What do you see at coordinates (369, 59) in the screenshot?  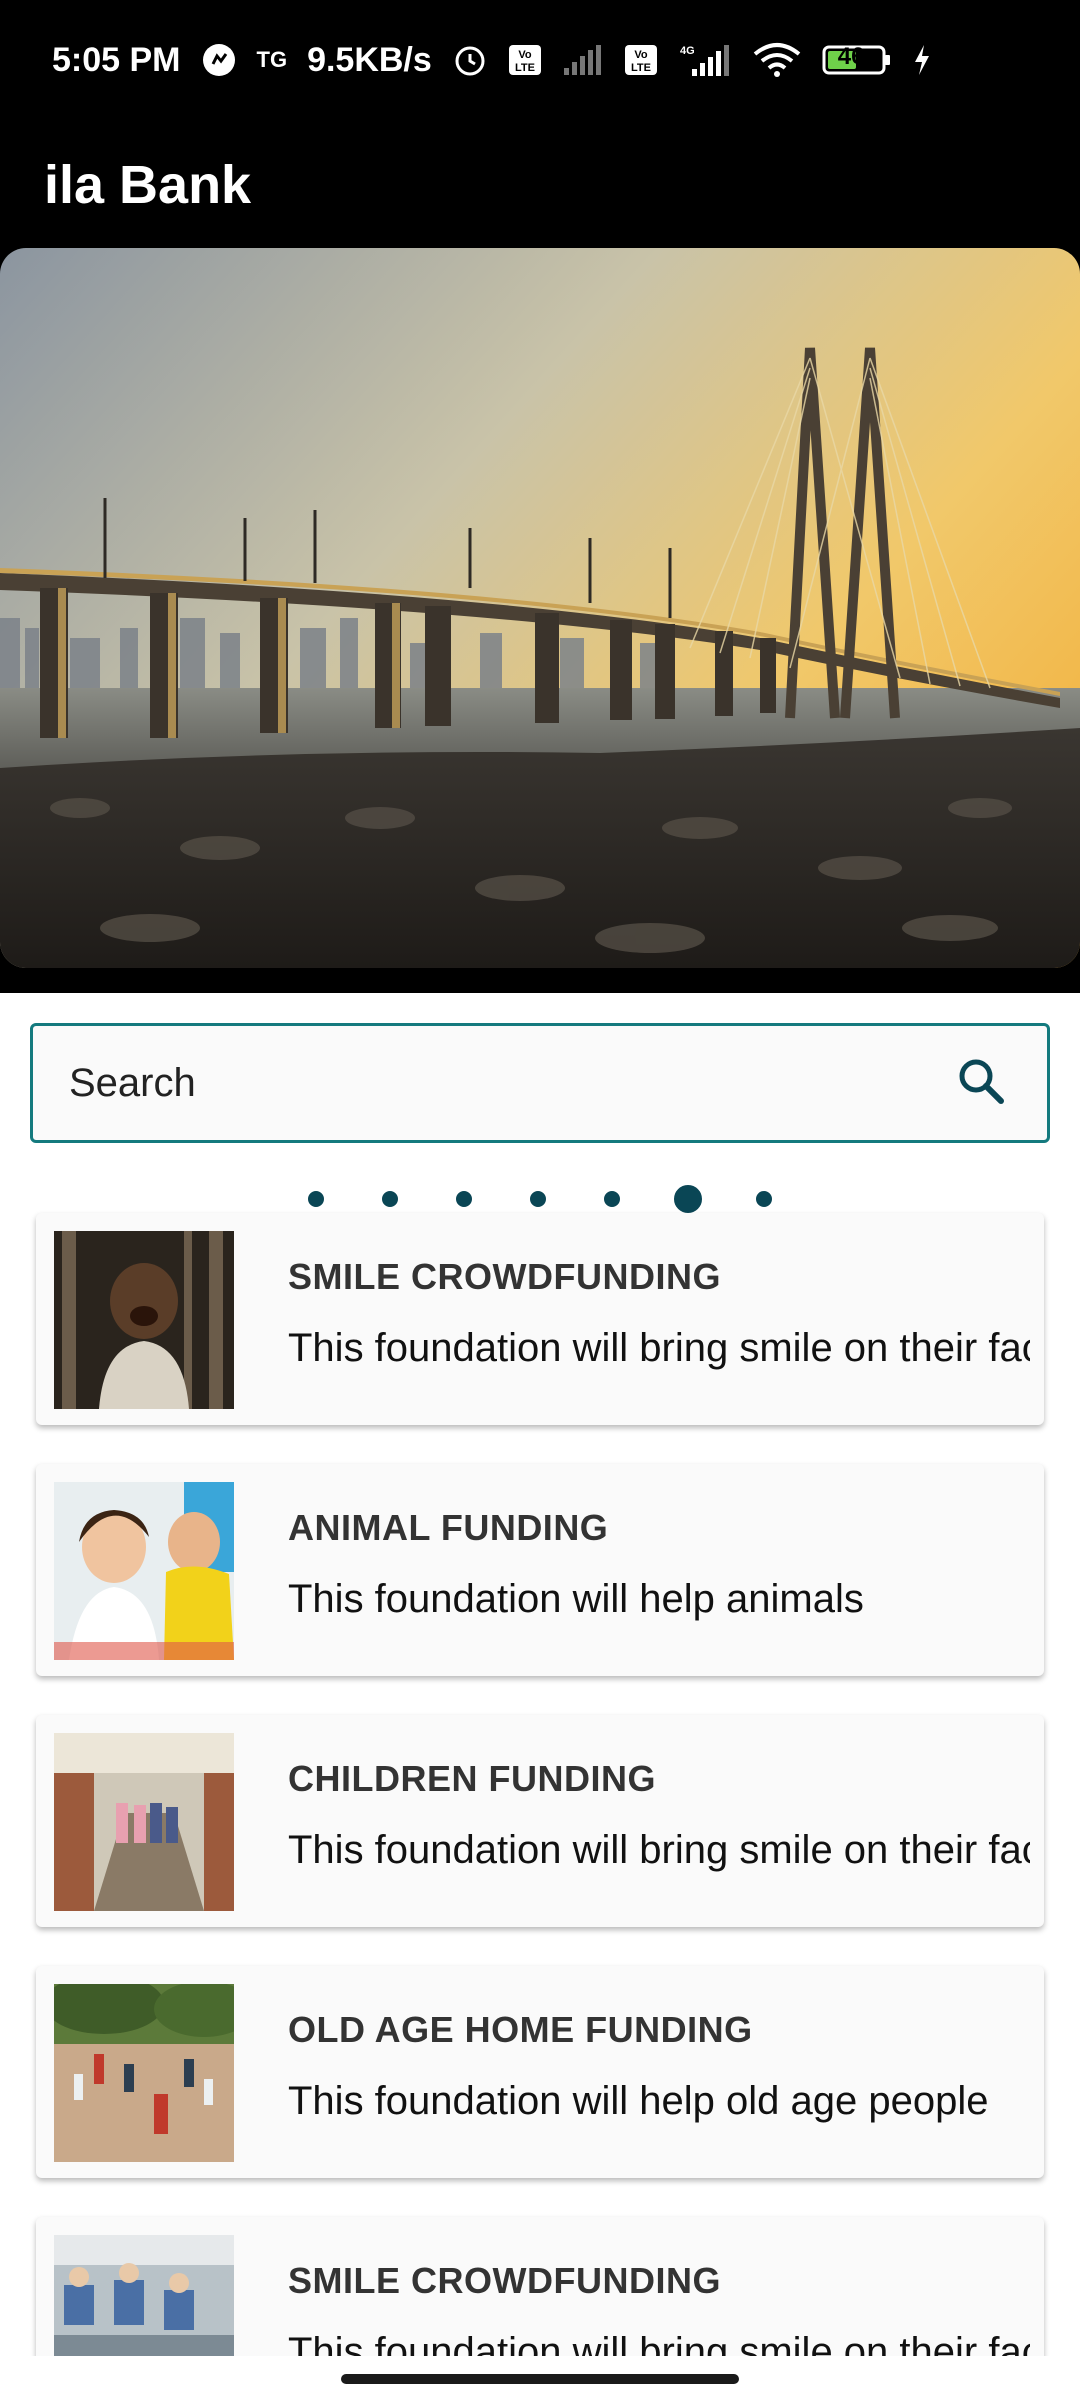 I see `network-speed: 9.5KB/s` at bounding box center [369, 59].